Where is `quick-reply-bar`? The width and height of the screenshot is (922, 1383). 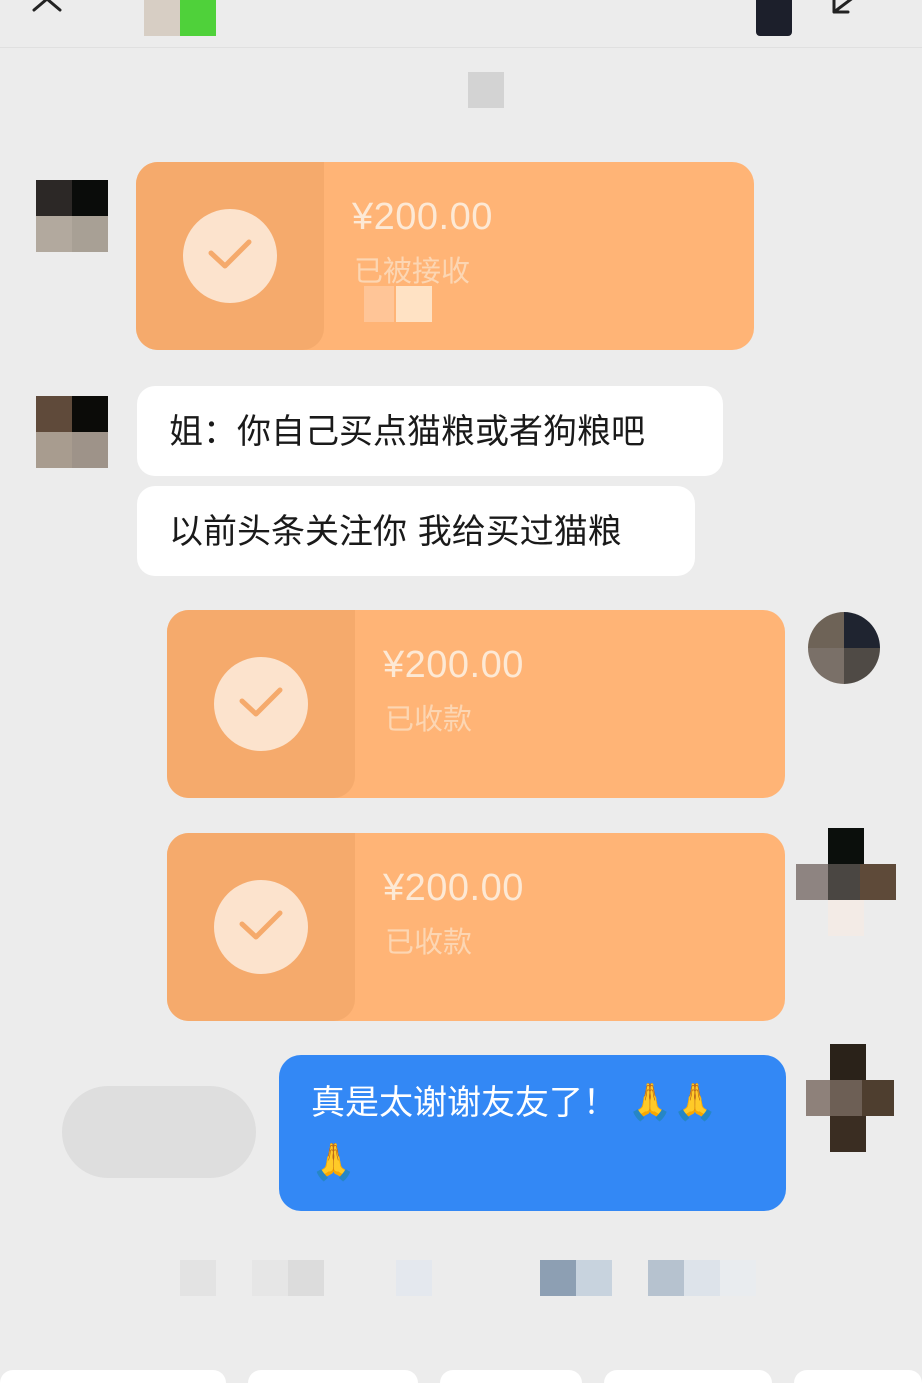
quick-reply-bar is located at coordinates (461, 1376).